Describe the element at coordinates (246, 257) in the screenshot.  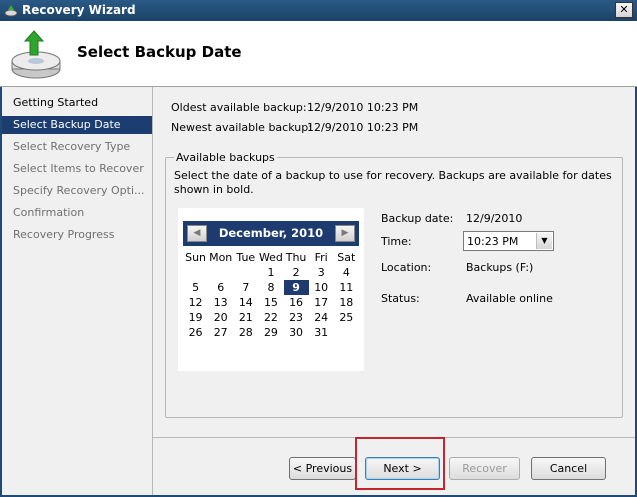
I see `weekday-header: Tue` at that location.